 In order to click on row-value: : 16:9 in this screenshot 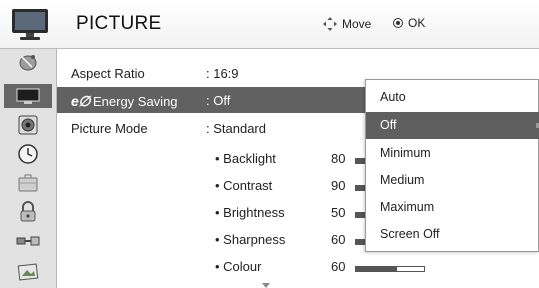, I will do `click(222, 73)`.